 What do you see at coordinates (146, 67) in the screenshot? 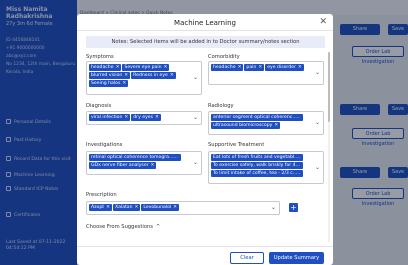
I see `tag-chip: Severe eye pain ✕` at bounding box center [146, 67].